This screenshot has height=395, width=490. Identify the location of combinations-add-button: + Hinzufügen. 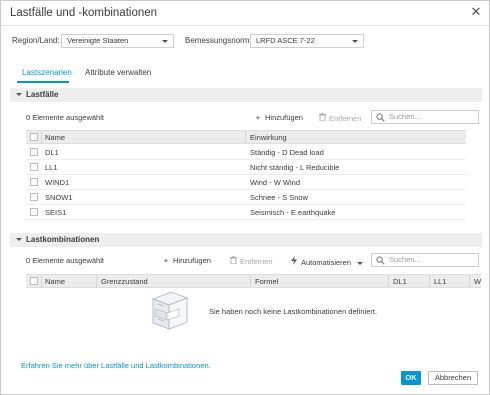
(186, 260).